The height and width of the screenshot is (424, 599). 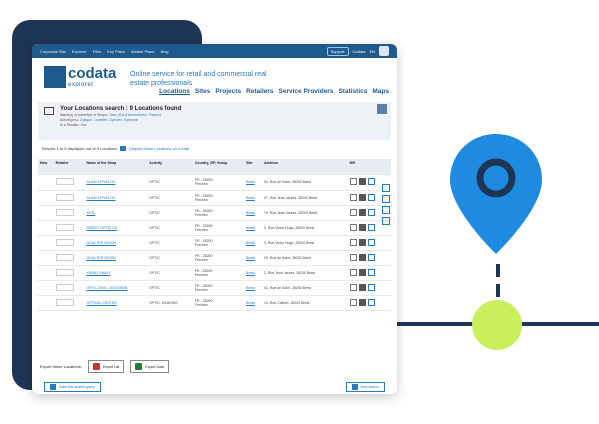 I want to click on col-shop-name: Name of the Shop, so click(x=116, y=167).